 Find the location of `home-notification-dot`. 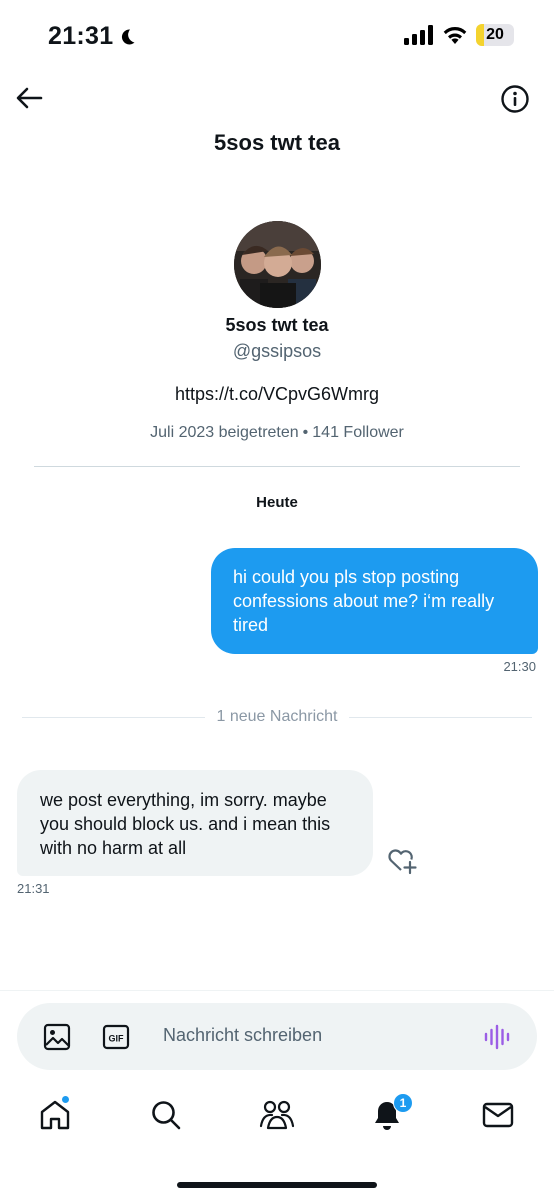

home-notification-dot is located at coordinates (65, 1099).